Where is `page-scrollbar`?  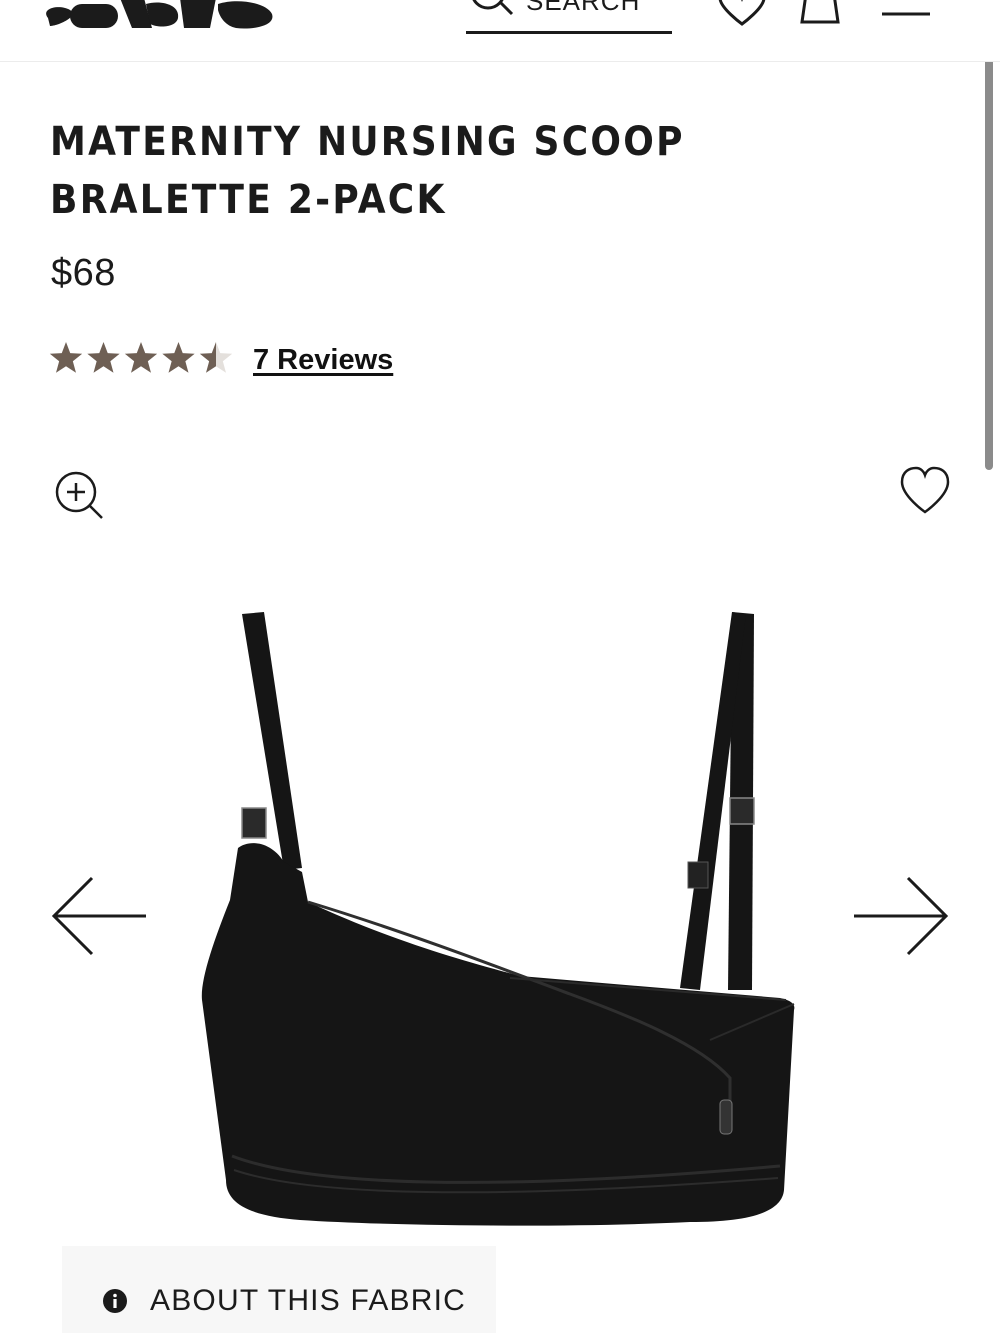 page-scrollbar is located at coordinates (989, 235).